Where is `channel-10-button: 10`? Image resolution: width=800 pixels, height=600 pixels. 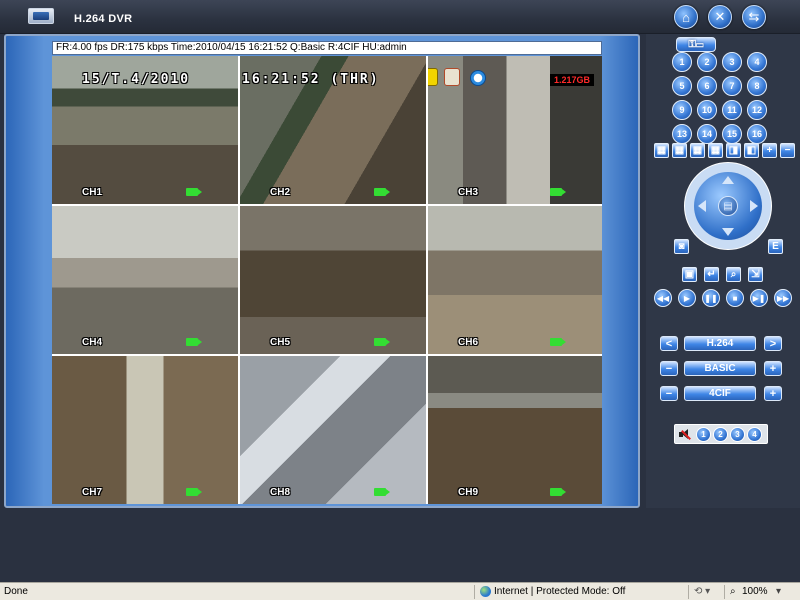 channel-10-button: 10 is located at coordinates (707, 110).